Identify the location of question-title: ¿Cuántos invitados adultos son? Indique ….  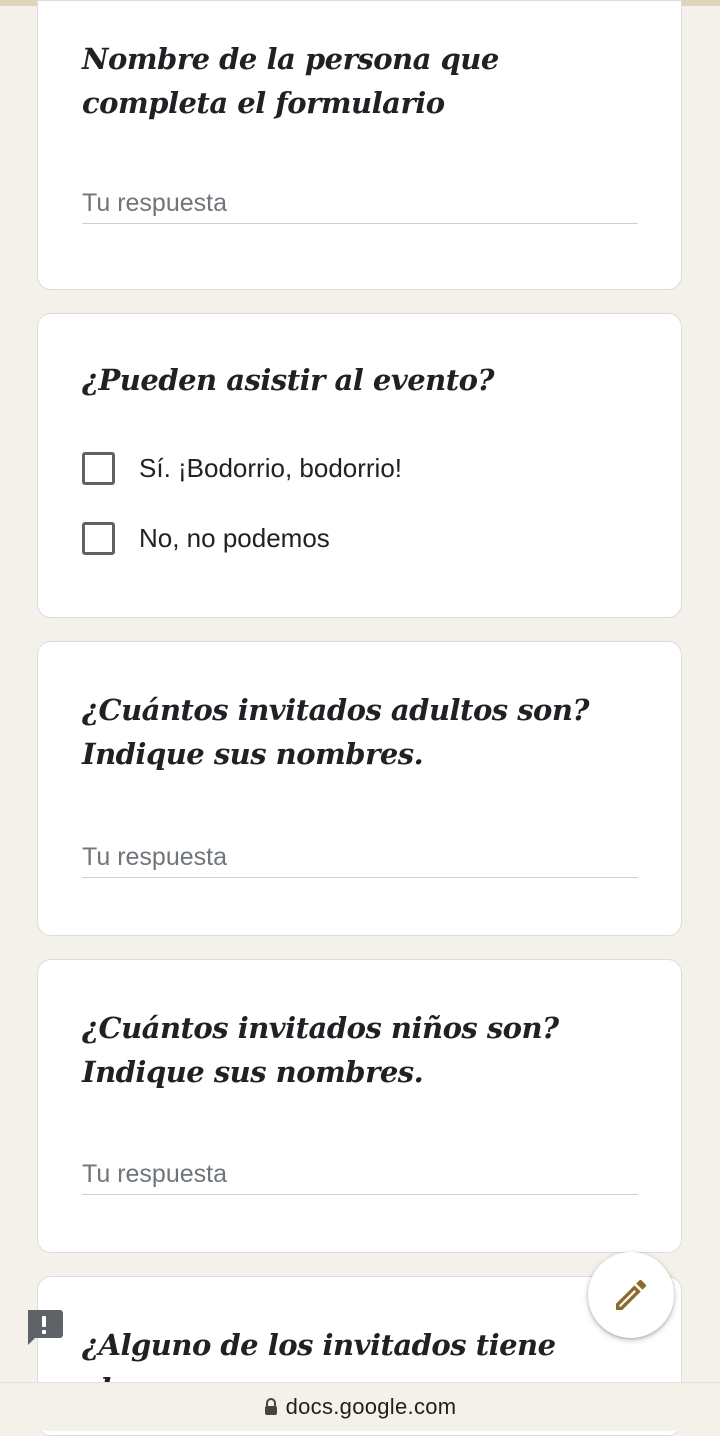
(335, 732).